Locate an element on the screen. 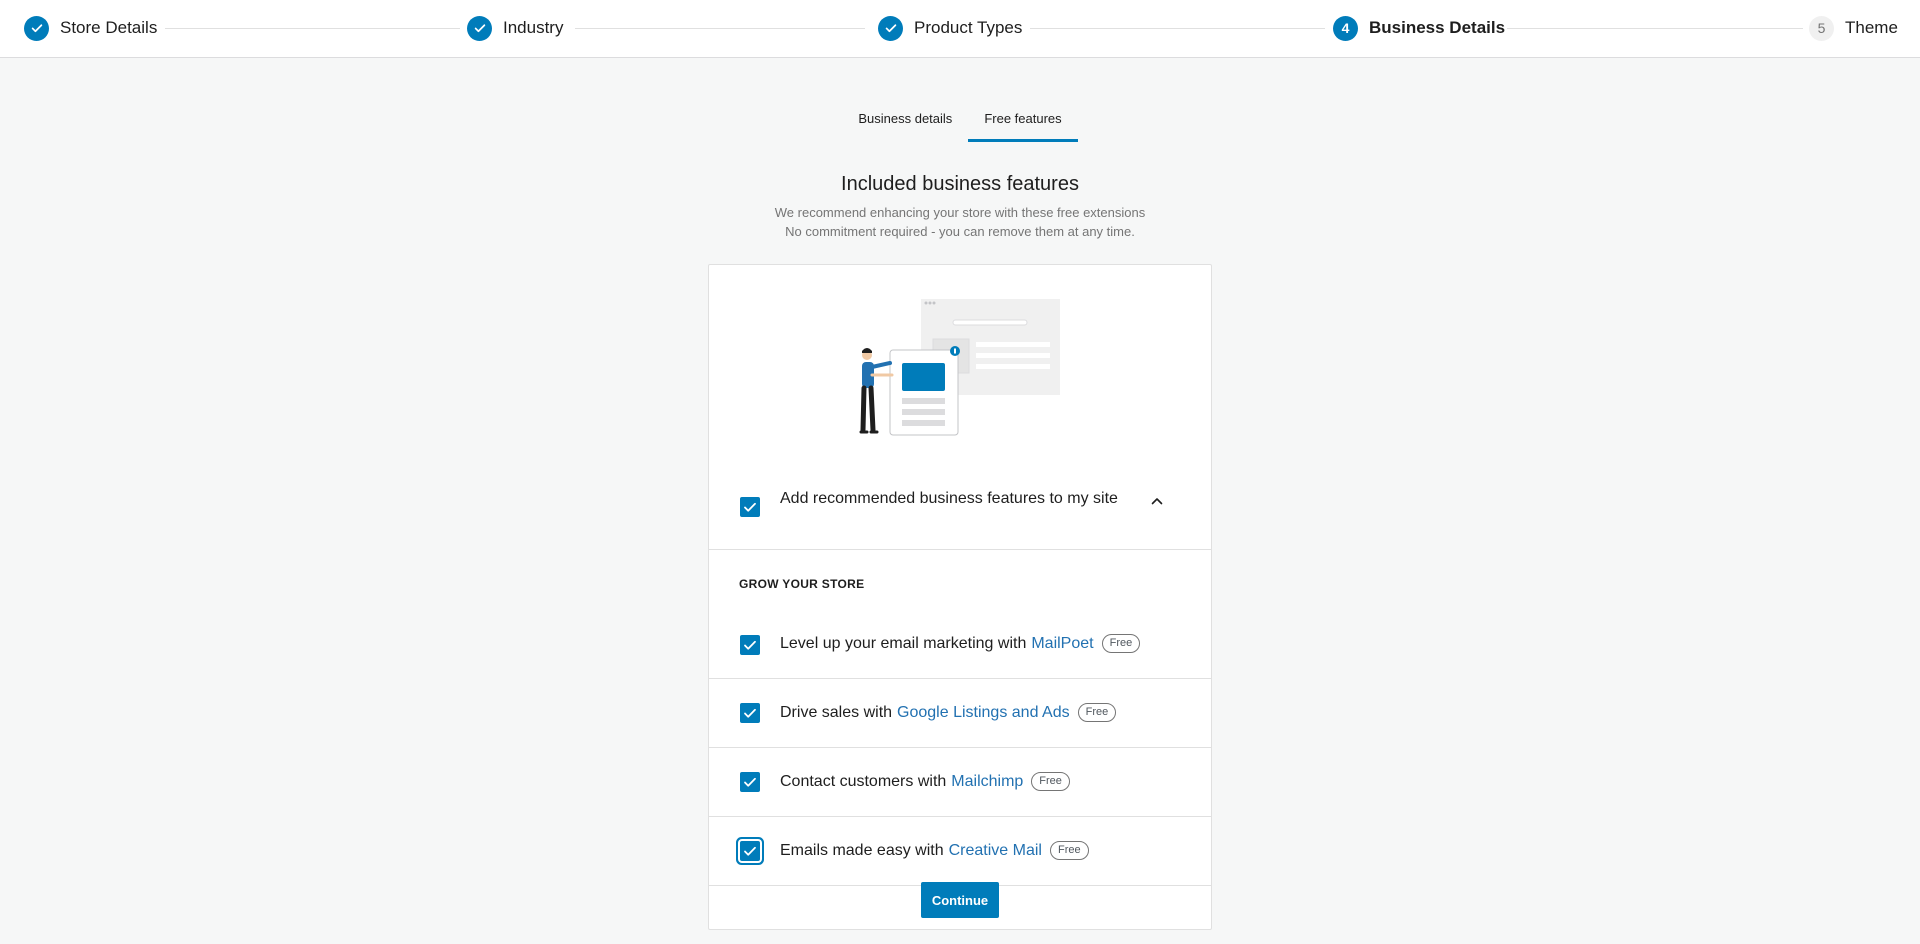 The width and height of the screenshot is (1920, 944). step-label: Industry is located at coordinates (533, 27).